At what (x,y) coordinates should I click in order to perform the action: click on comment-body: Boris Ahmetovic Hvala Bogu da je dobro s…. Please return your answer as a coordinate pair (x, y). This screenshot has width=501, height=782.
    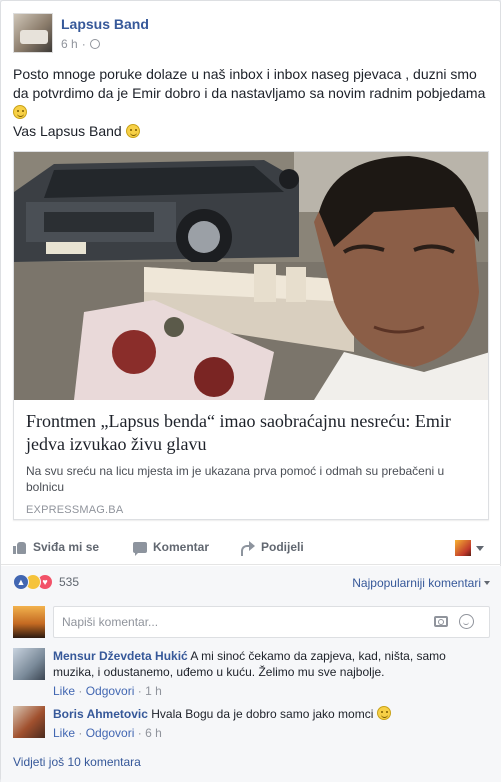
    Looking at the image, I should click on (268, 714).